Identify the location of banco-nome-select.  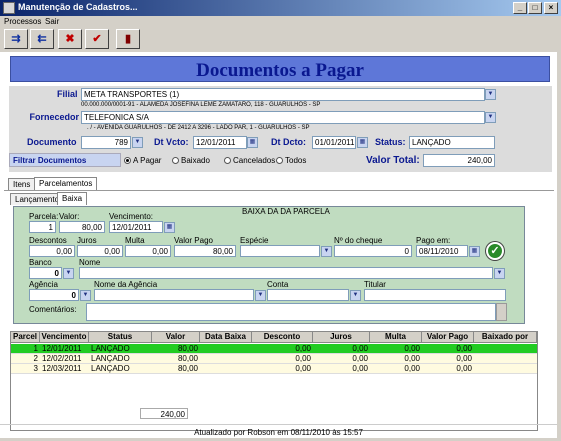
(286, 273).